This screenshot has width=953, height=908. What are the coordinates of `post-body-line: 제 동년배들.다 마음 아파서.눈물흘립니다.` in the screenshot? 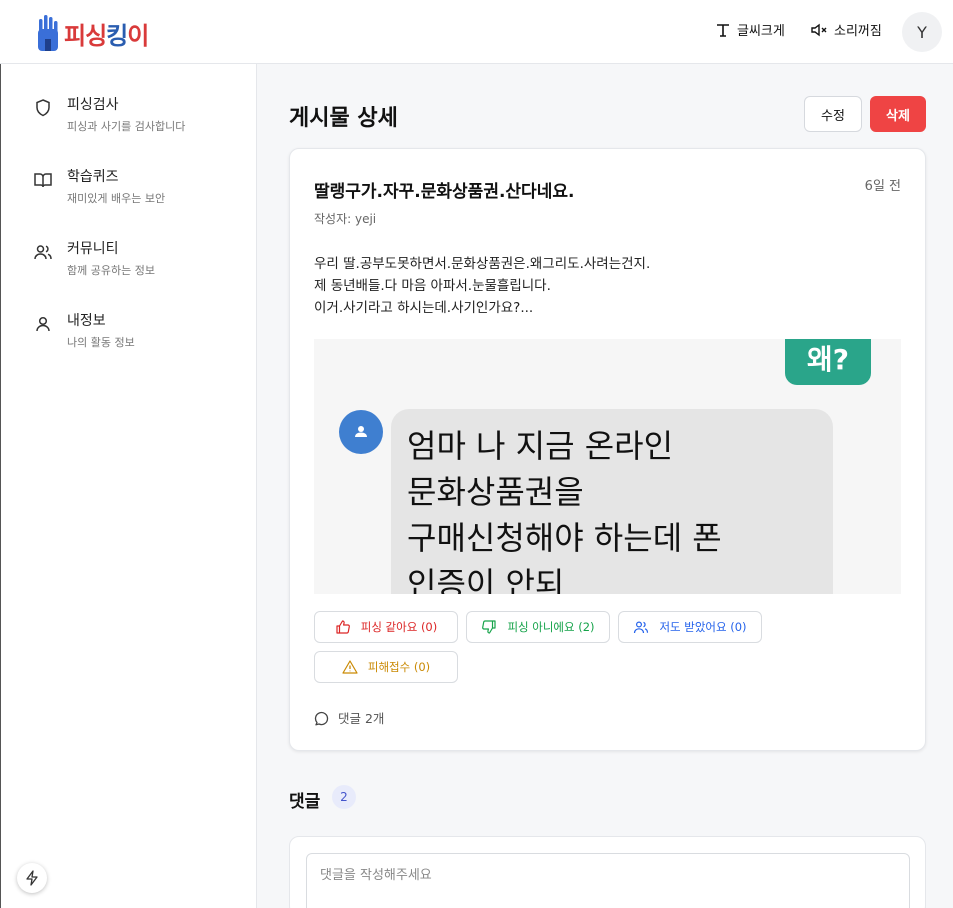 It's located at (432, 286).